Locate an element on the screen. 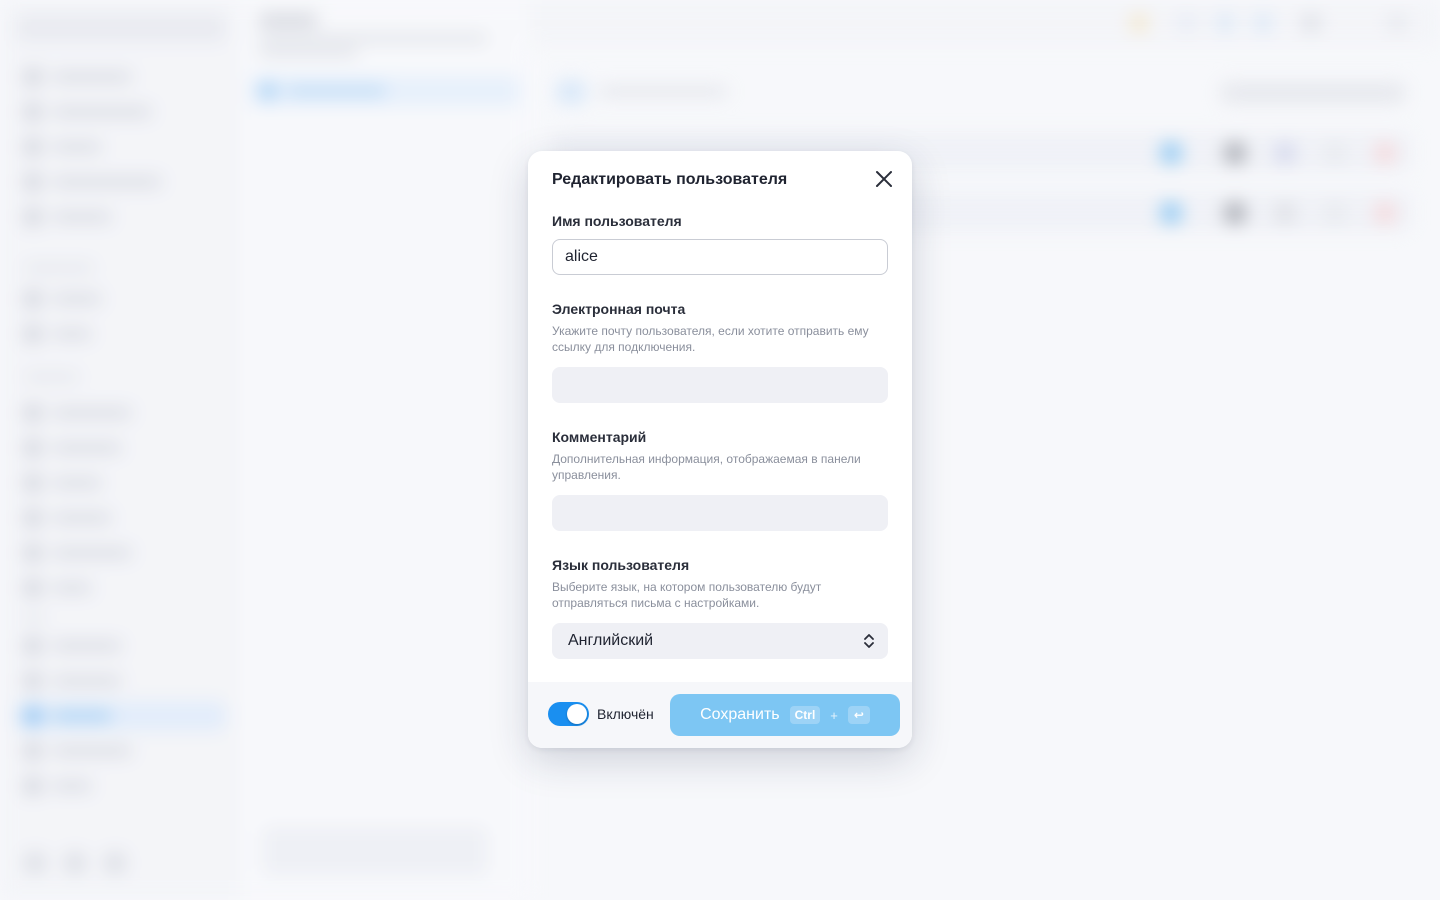 The width and height of the screenshot is (1440, 900). middle-bottom-card is located at coordinates (375, 851).